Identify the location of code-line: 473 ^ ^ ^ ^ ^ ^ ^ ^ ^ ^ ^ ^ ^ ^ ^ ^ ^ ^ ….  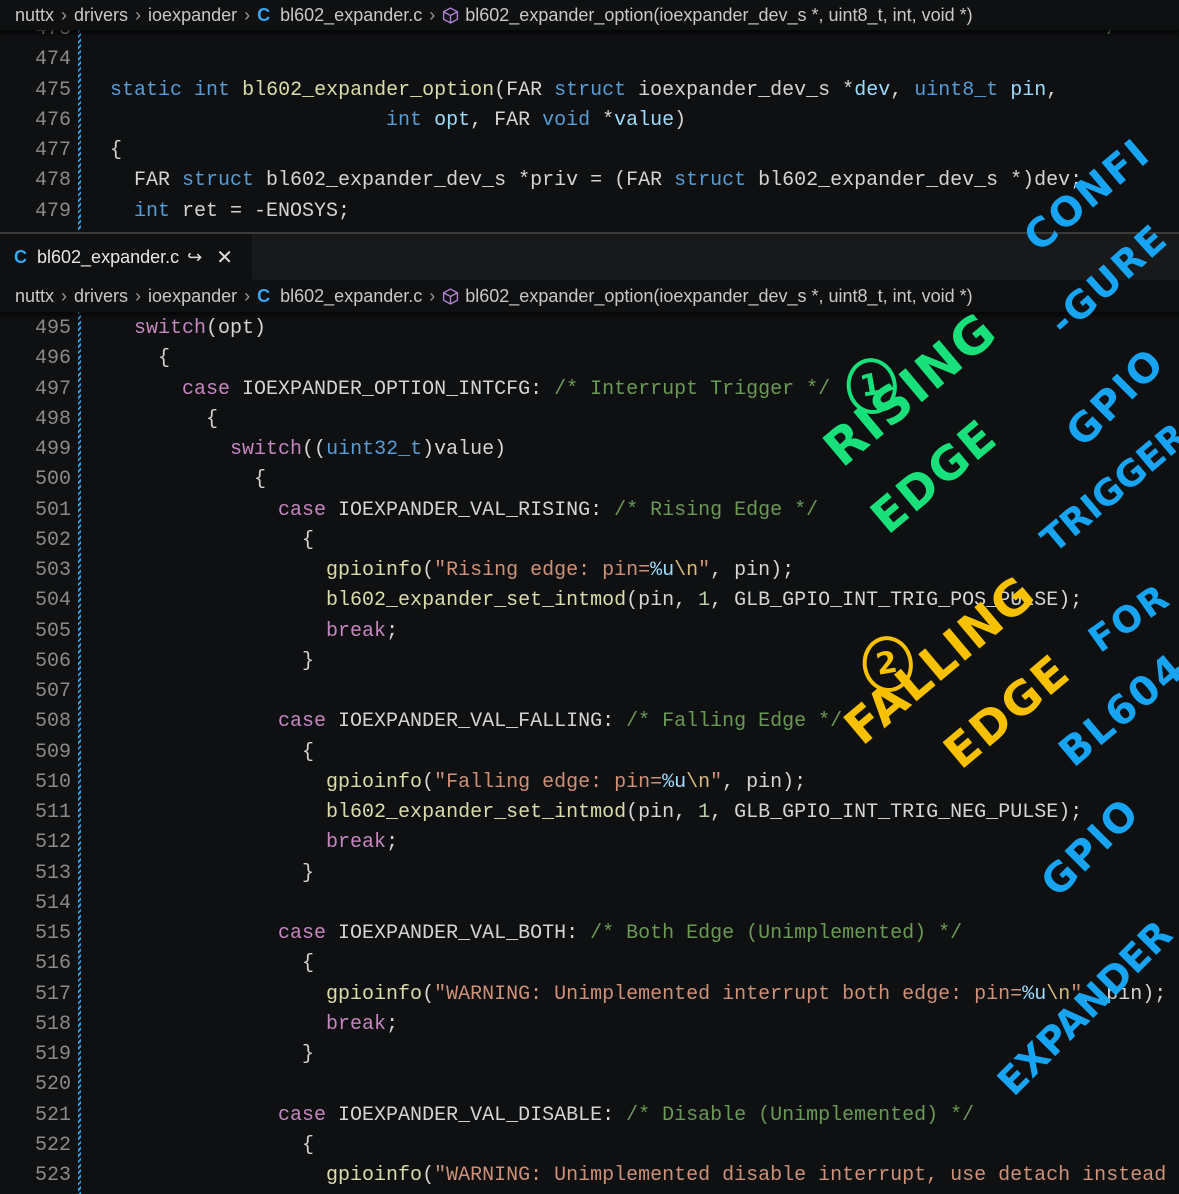
(589, 37).